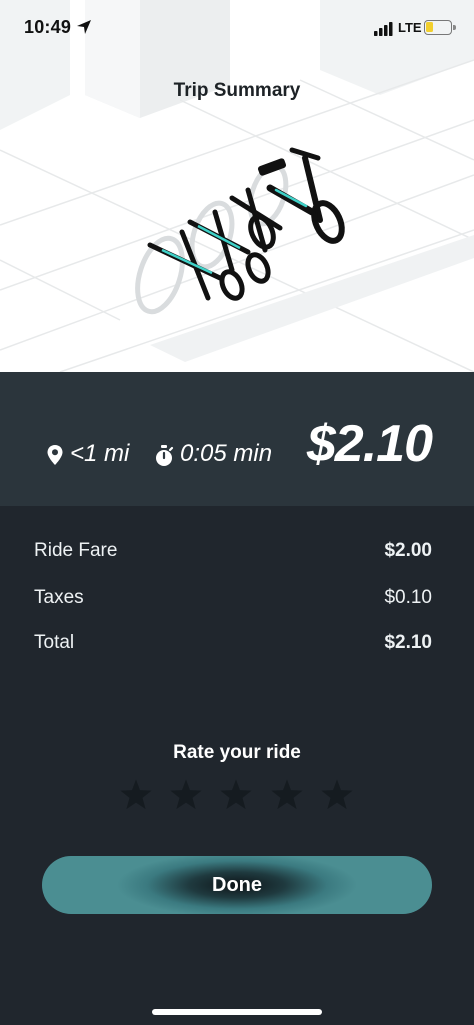  I want to click on fare-row-ride-fare: Ride Fare $2.00, so click(233, 553).